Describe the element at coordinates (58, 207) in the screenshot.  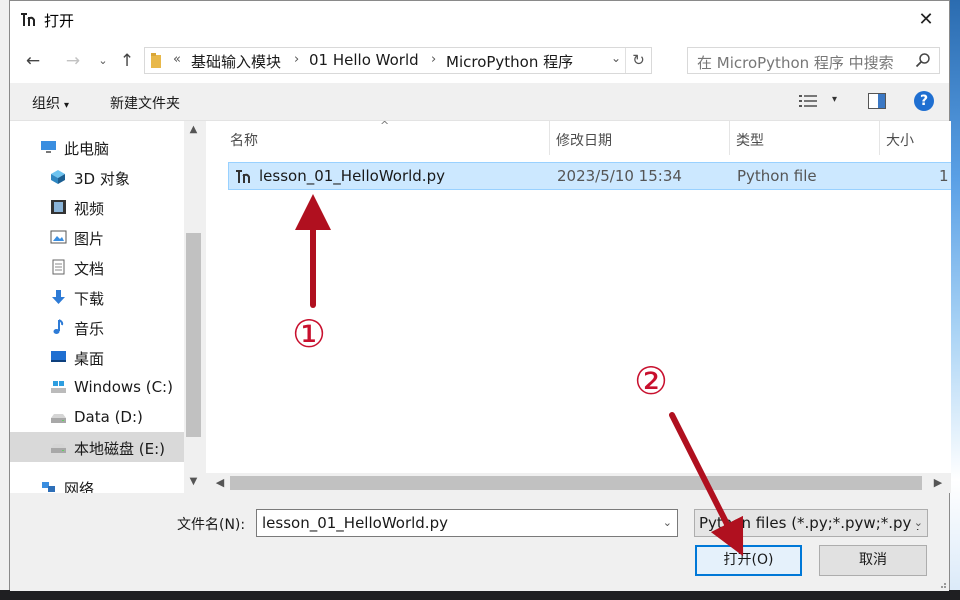
I see `film-icon` at that location.